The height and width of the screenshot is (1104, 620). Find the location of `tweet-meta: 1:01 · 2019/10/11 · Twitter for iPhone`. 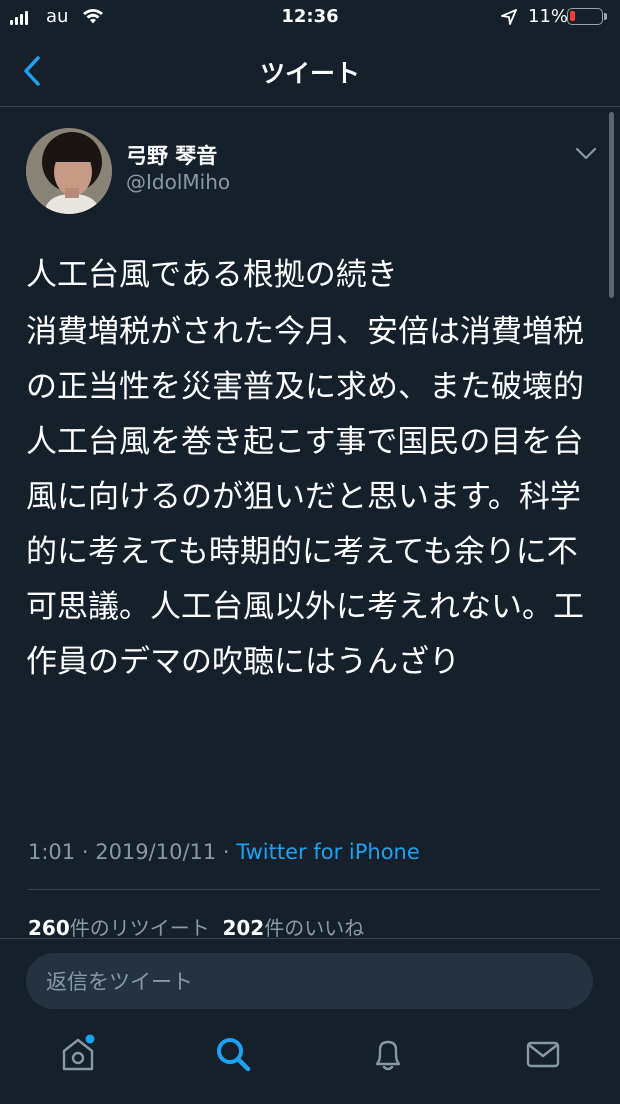

tweet-meta: 1:01 · 2019/10/11 · Twitter for iPhone is located at coordinates (224, 852).